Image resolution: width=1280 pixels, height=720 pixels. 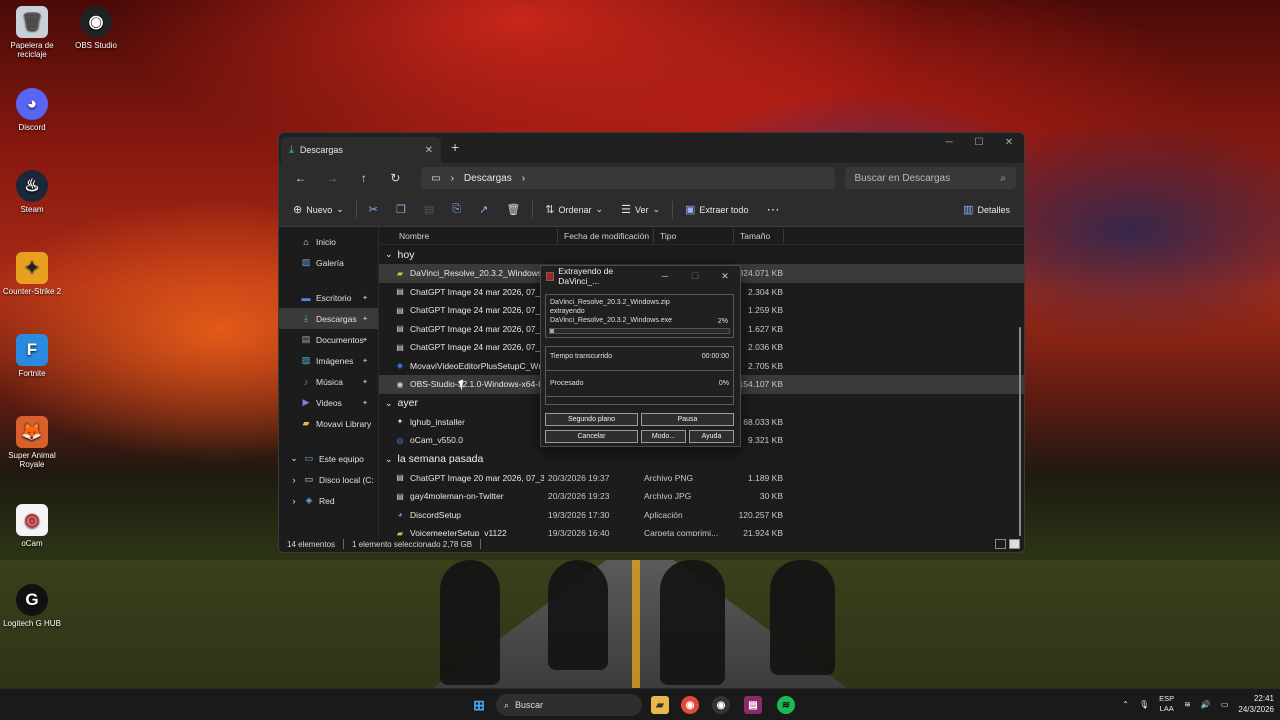 What do you see at coordinates (32, 526) in the screenshot?
I see `desktop-icon-ocam: ◎ oCam` at bounding box center [32, 526].